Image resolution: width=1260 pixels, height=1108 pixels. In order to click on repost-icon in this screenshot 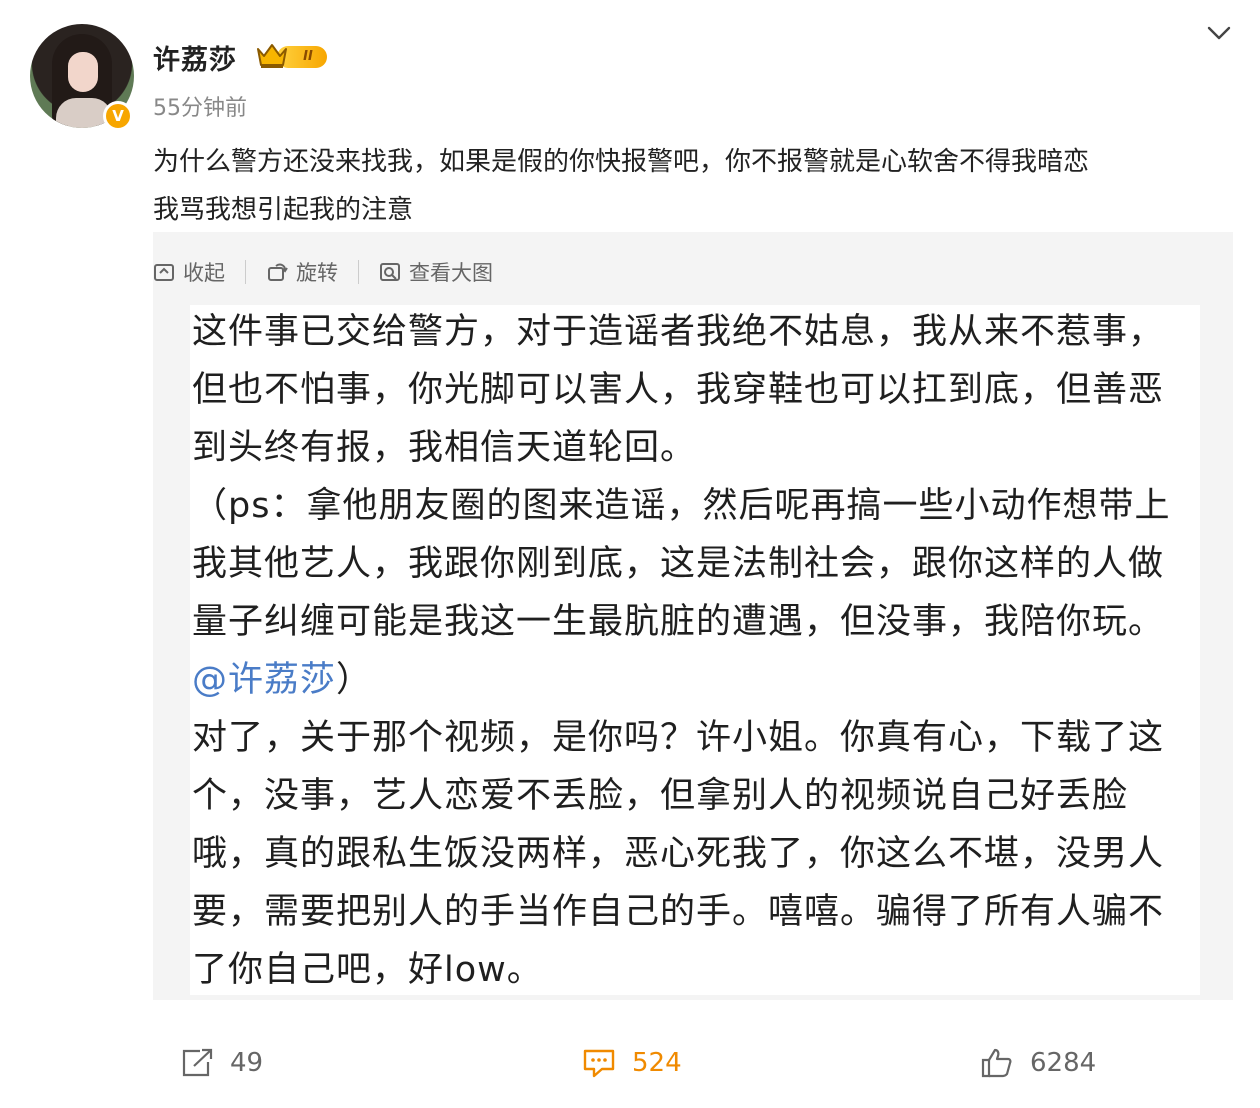, I will do `click(197, 1062)`.